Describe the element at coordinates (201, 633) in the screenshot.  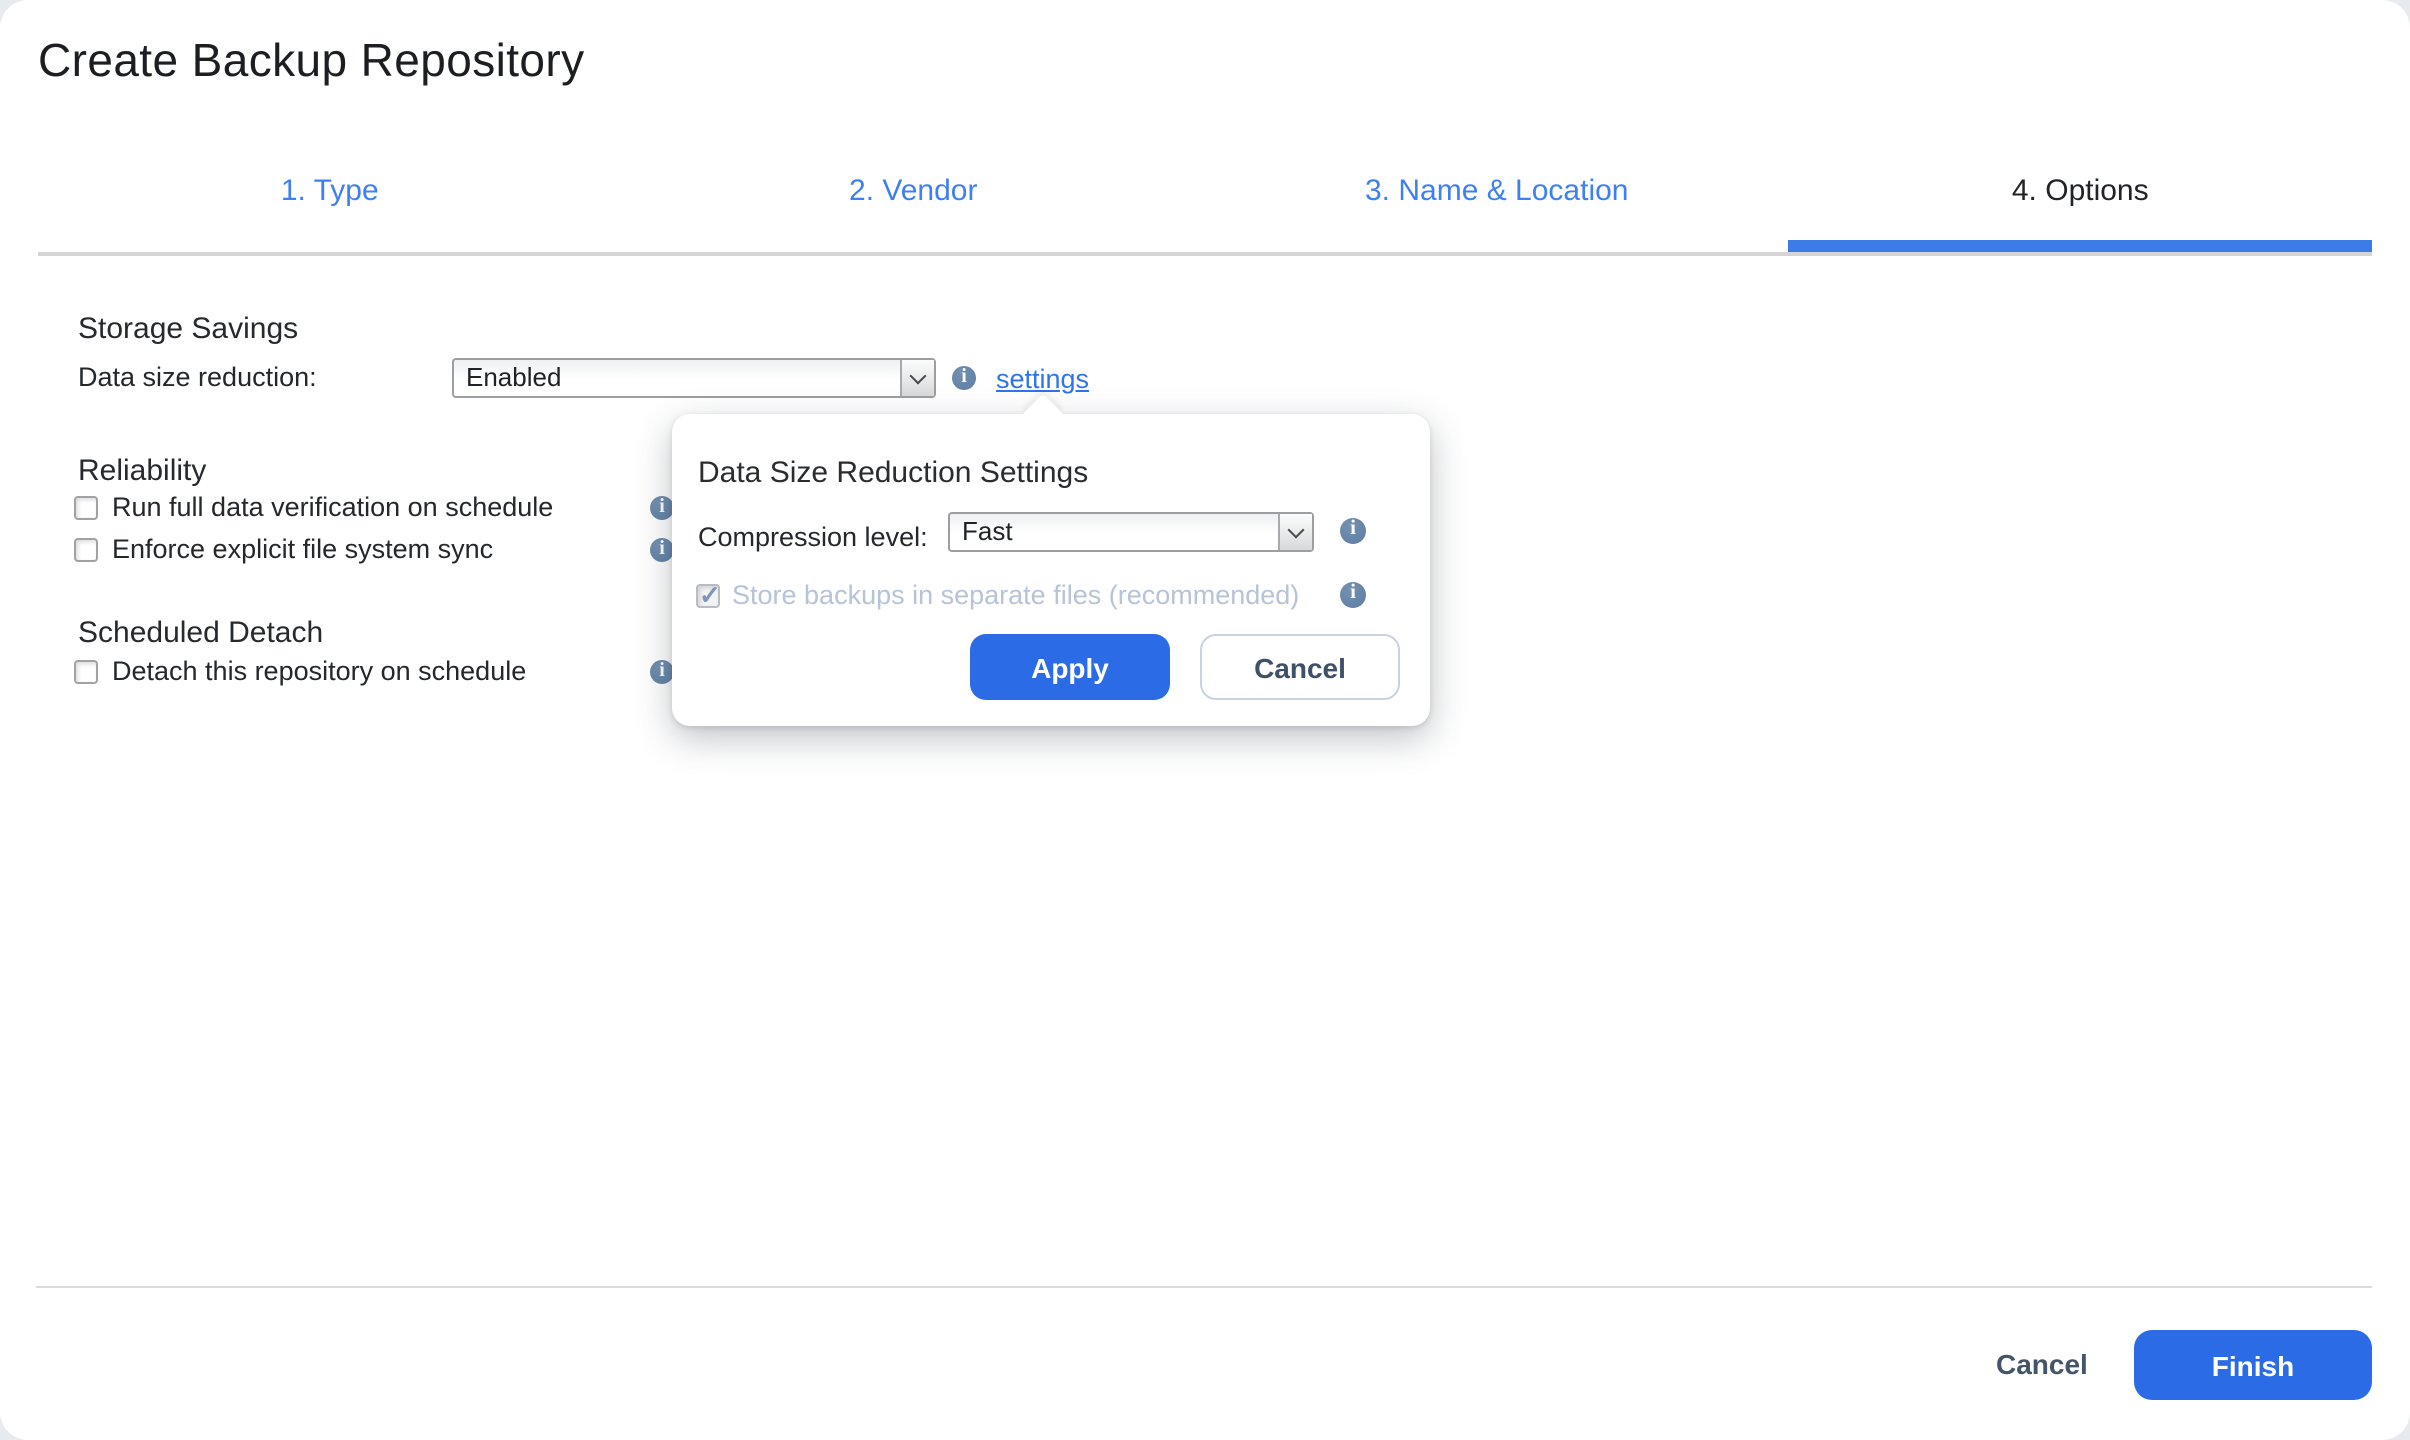
I see `scheduled-detach-heading: Scheduled Detach` at that location.